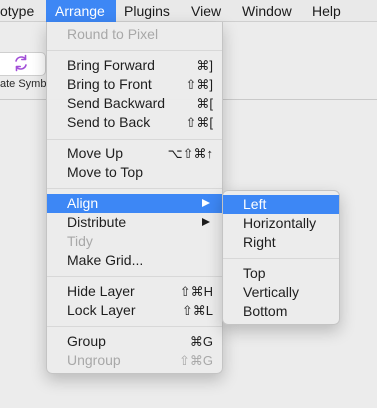 This screenshot has width=377, height=408. Describe the element at coordinates (21, 63) in the screenshot. I see `refresh-symbol-icon` at that location.